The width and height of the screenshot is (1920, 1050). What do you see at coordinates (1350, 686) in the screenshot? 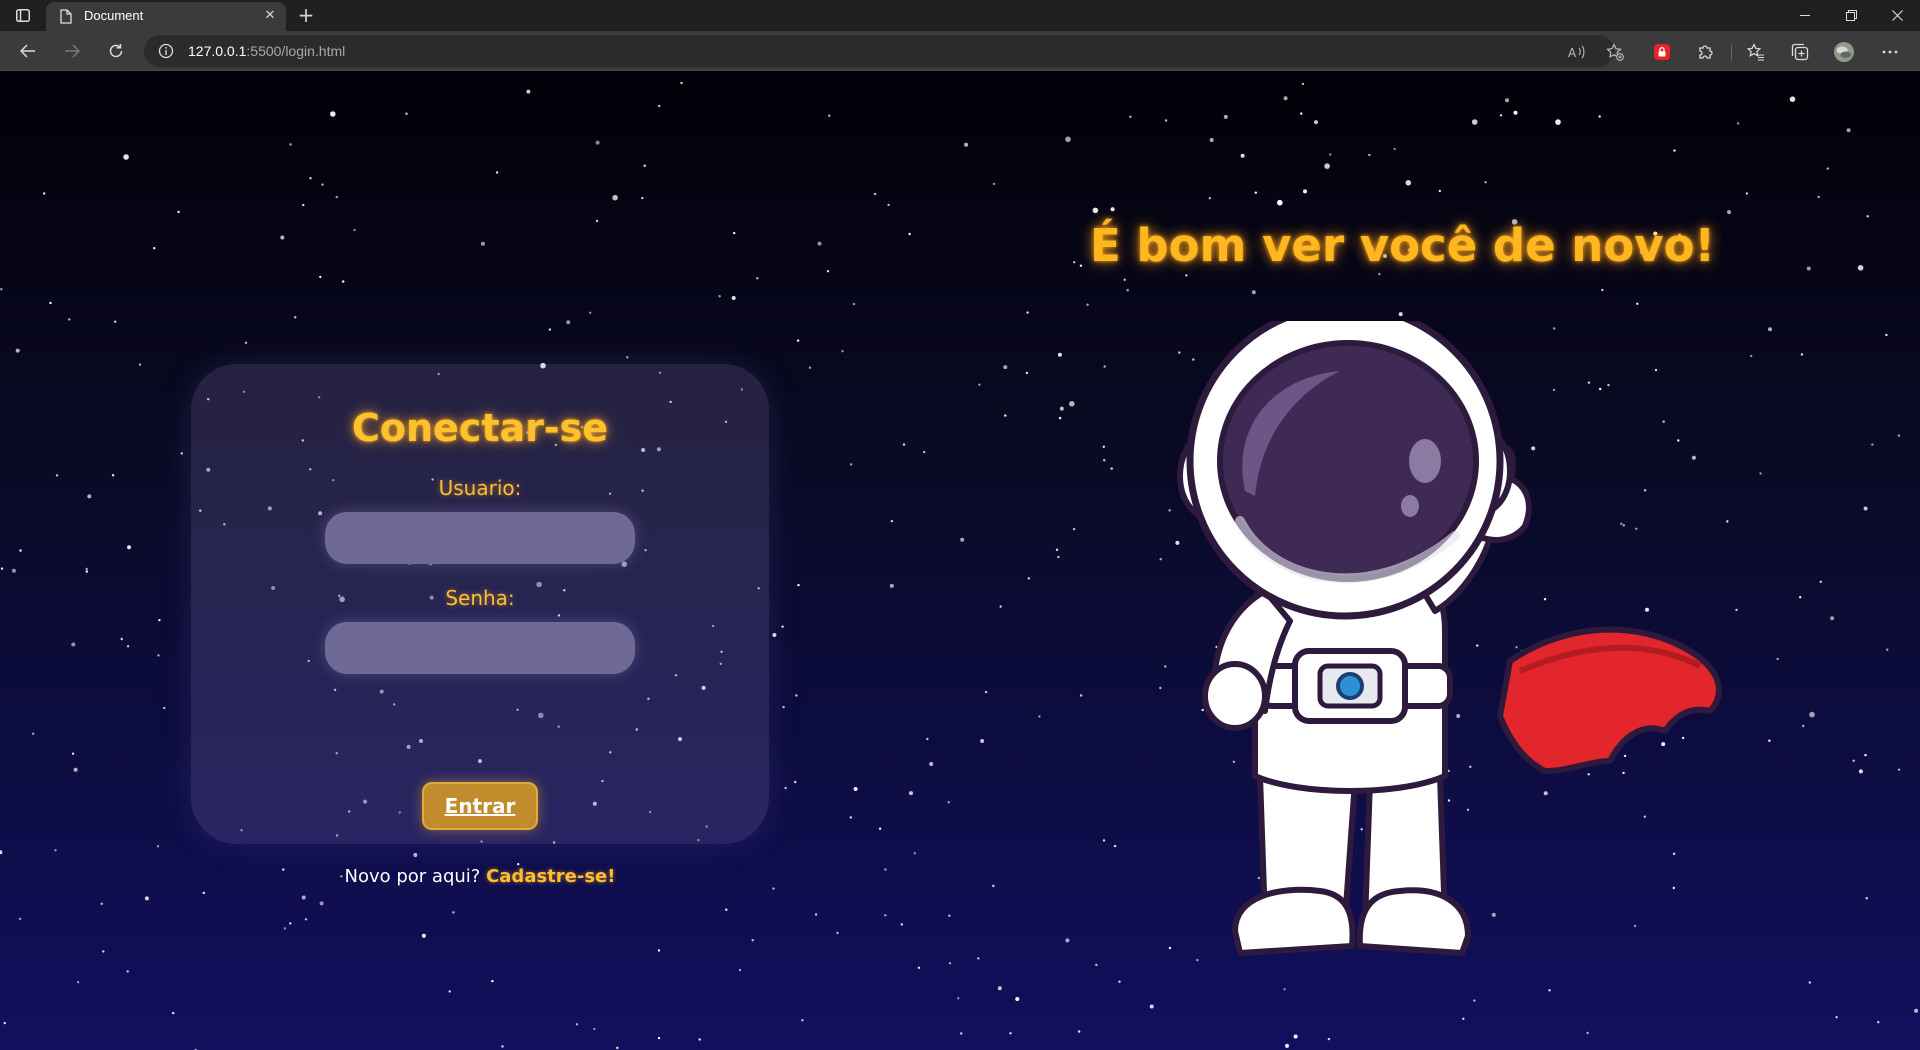
I see `control-button` at bounding box center [1350, 686].